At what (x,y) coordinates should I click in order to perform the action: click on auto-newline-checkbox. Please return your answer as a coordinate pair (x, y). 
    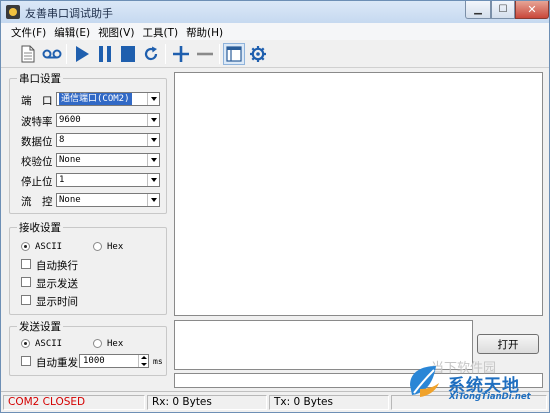
    Looking at the image, I should click on (26, 264).